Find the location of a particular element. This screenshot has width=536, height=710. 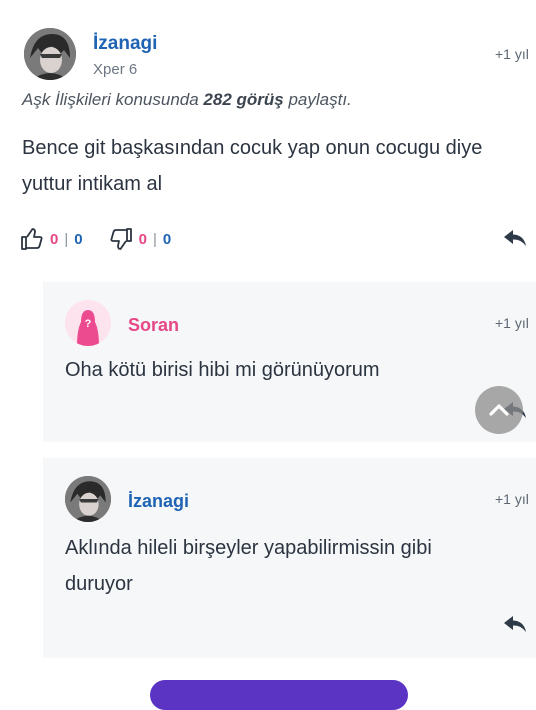

reply-text: Oha kötü birisi hibi mi görünüyorum is located at coordinates (222, 370).